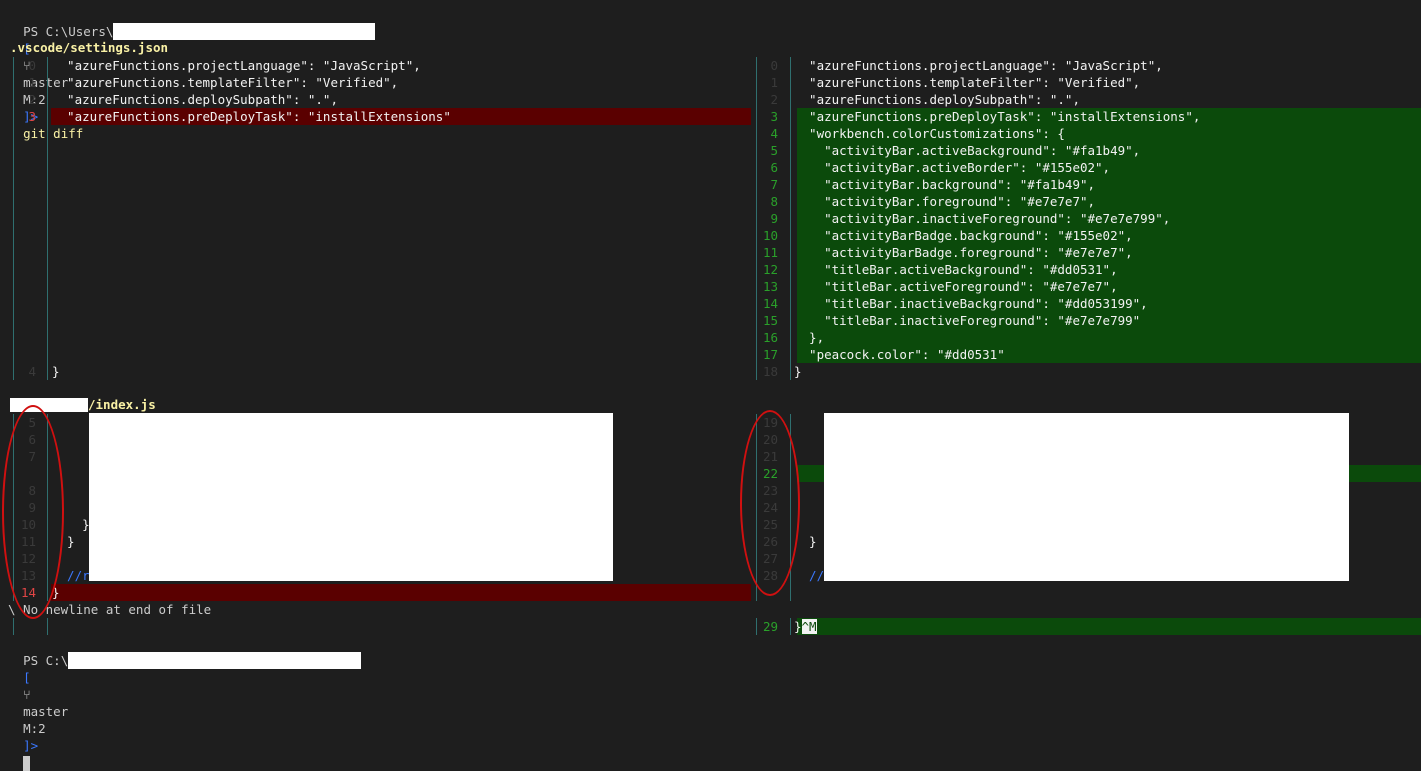 This screenshot has width=1421, height=771. What do you see at coordinates (790, 218) in the screenshot?
I see `file1-right-gutter` at bounding box center [790, 218].